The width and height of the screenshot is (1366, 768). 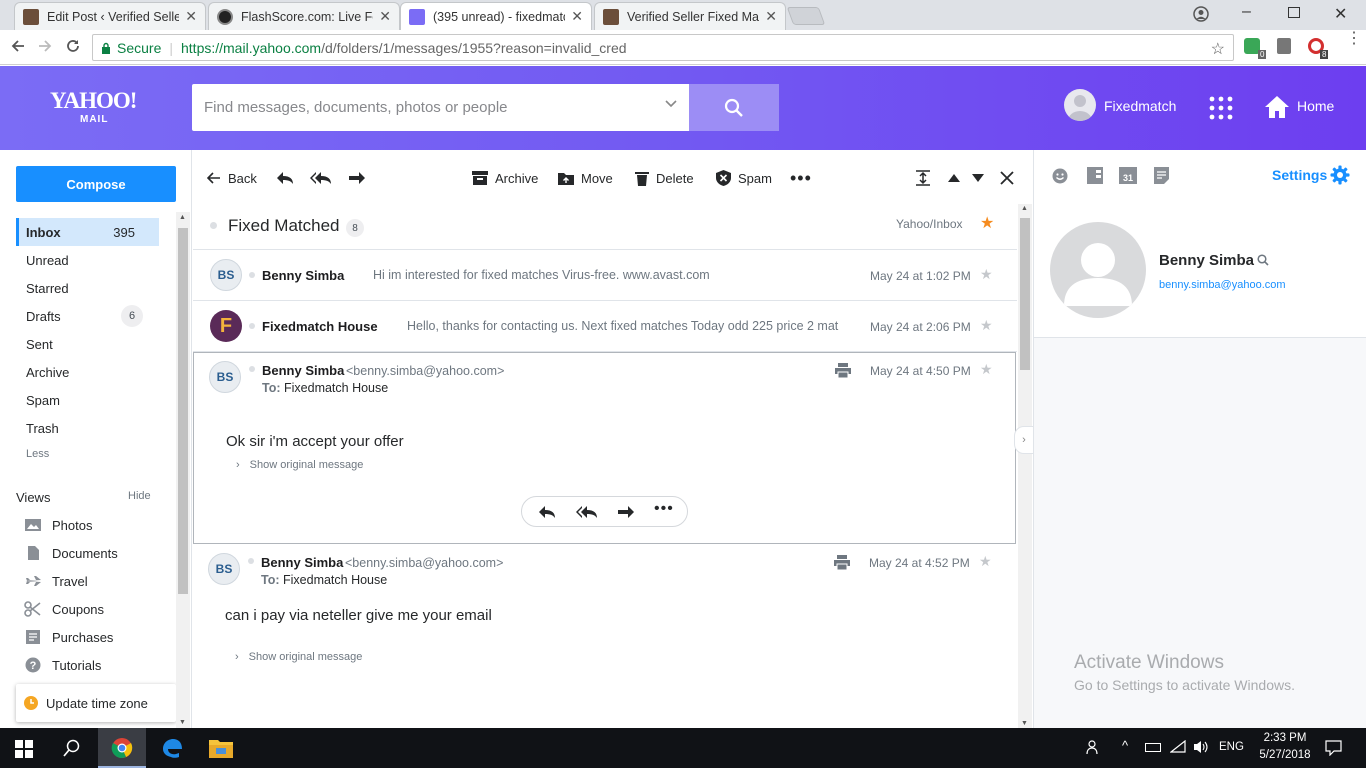 What do you see at coordinates (24, 749) in the screenshot?
I see `windows-start-icon` at bounding box center [24, 749].